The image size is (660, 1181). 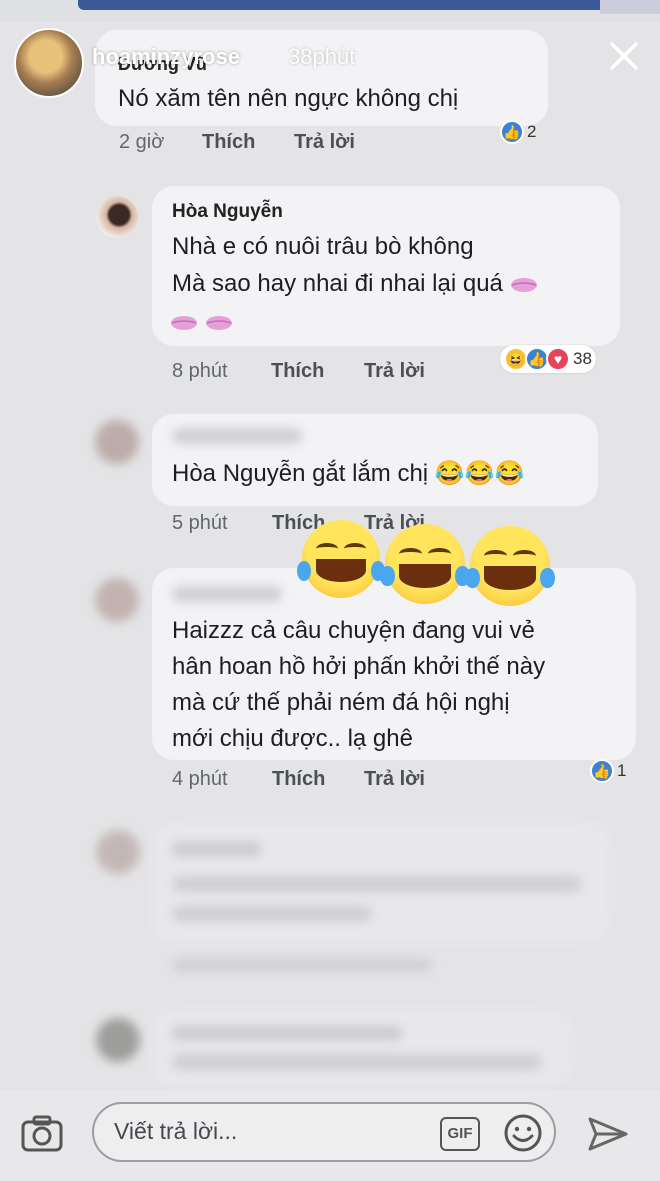 I want to click on blurred-meta, so click(x=302, y=965).